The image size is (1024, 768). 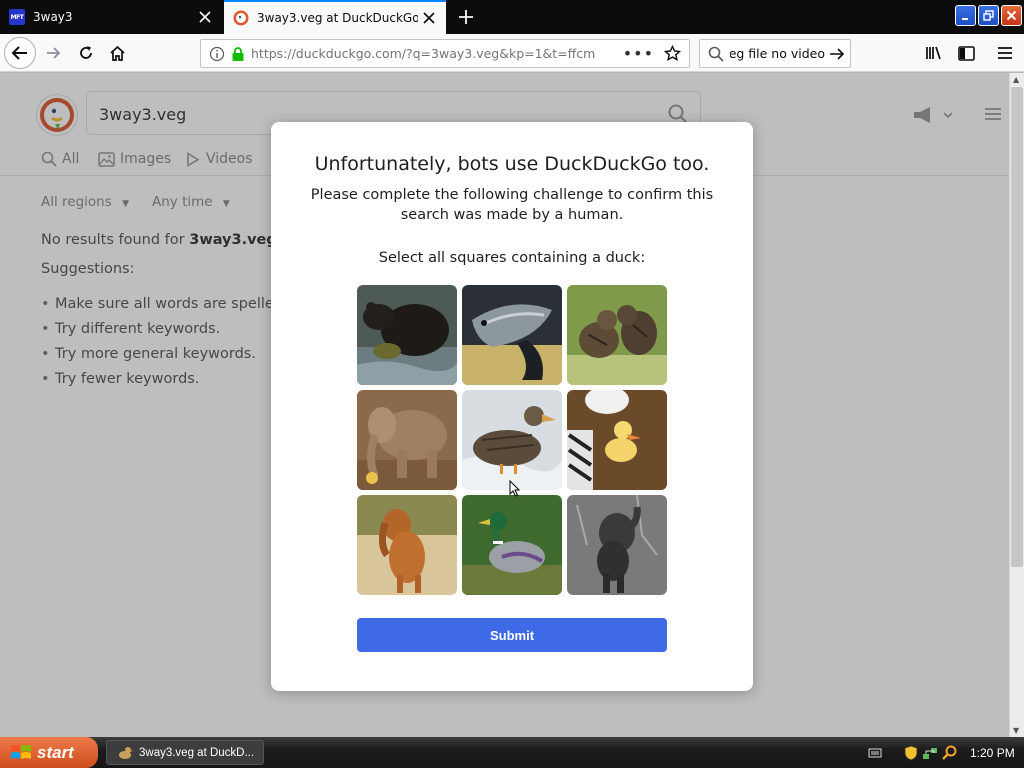 I want to click on menu-button, so click(x=1005, y=53).